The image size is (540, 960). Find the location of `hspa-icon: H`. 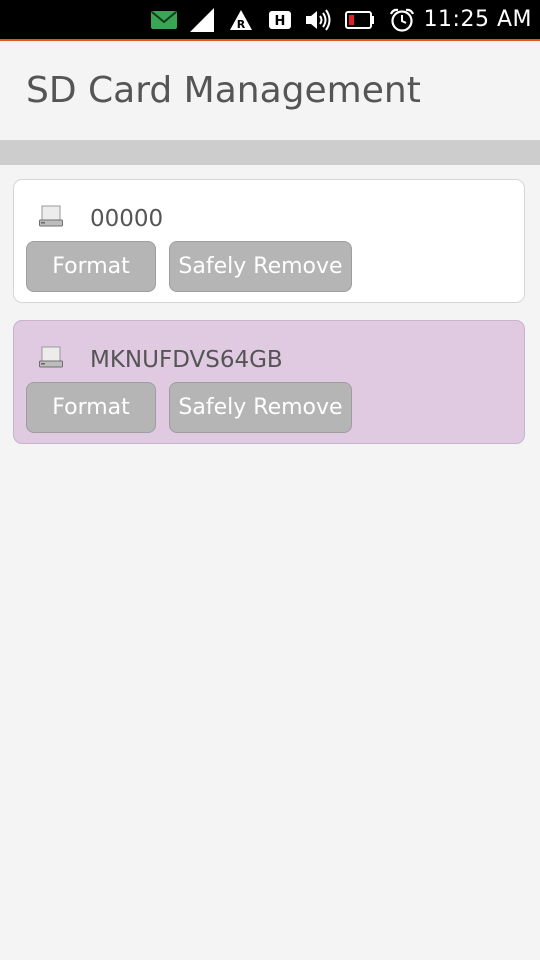

hspa-icon: H is located at coordinates (280, 20).